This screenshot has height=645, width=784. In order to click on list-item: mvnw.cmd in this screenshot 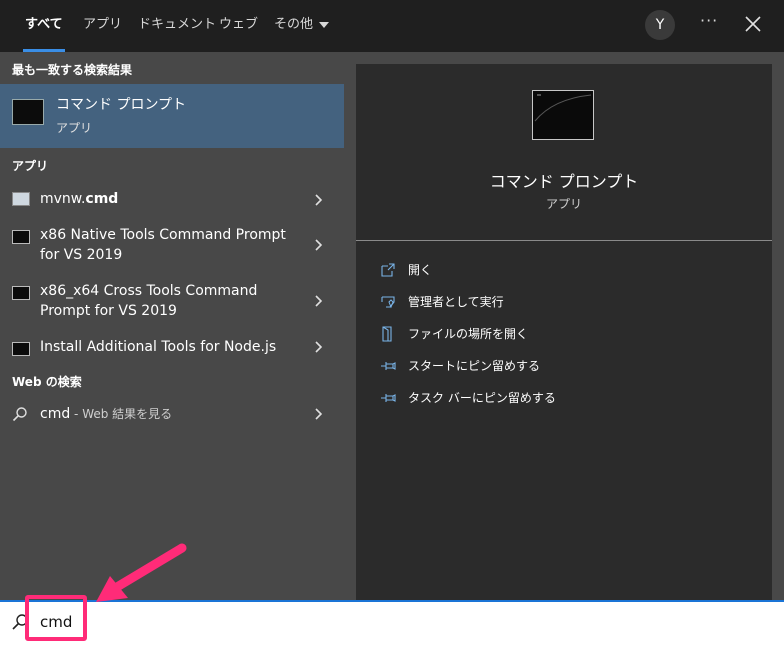, I will do `click(172, 199)`.